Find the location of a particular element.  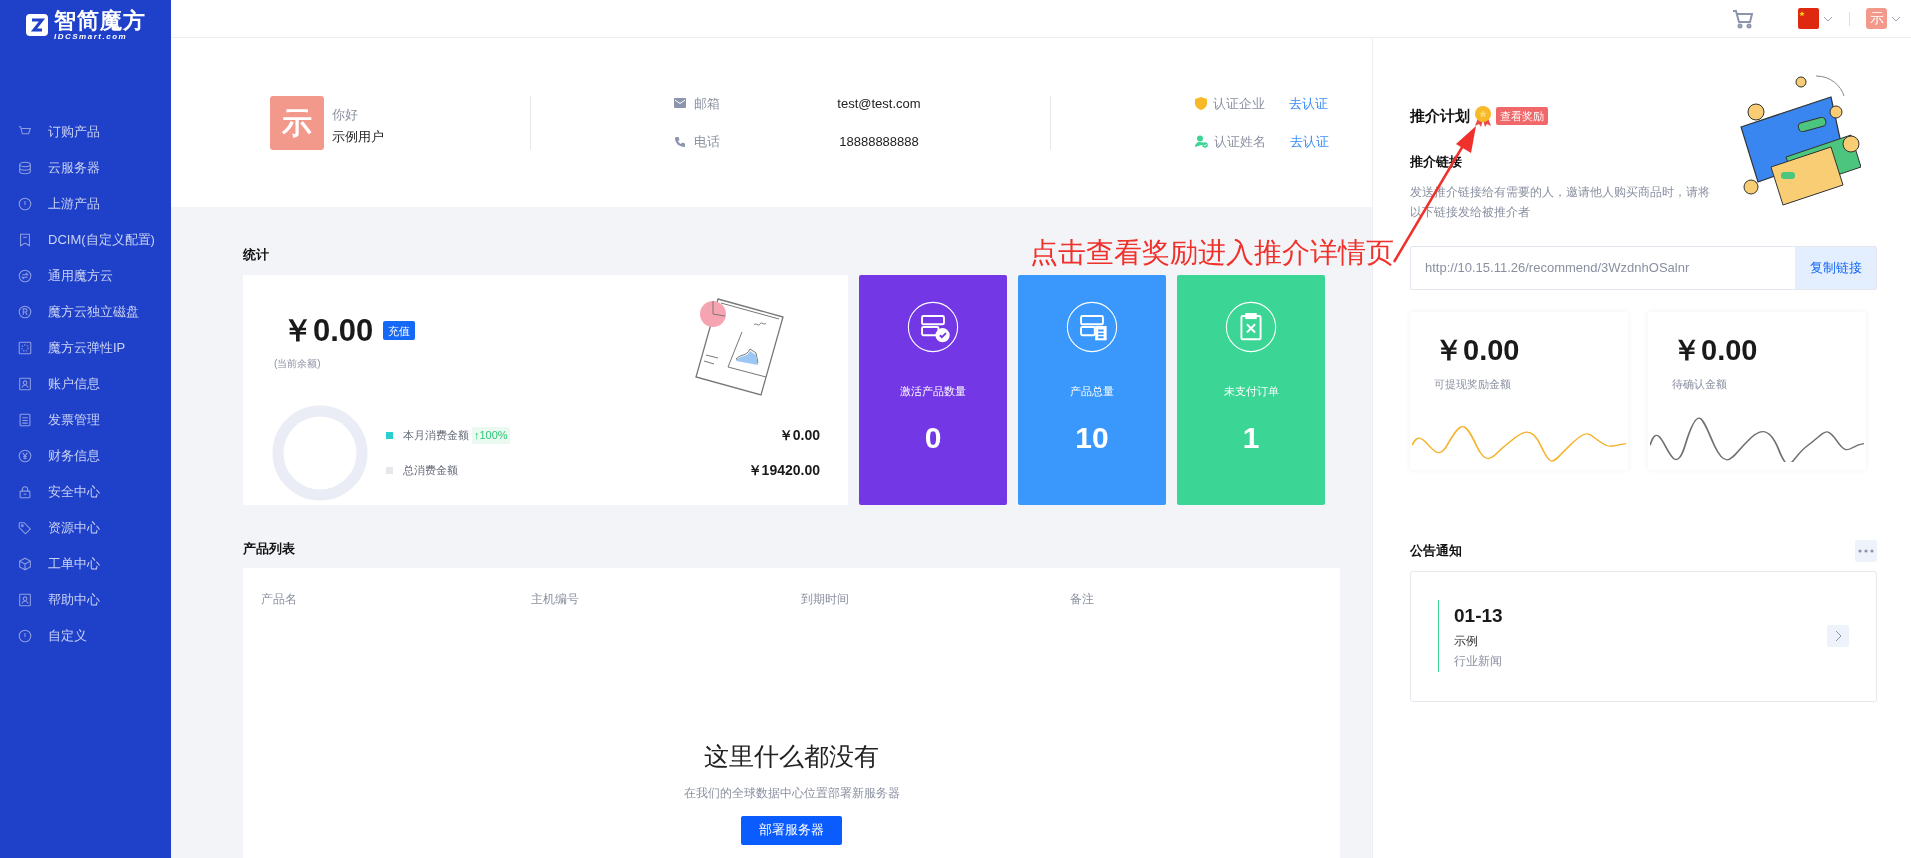

sidebar-item: 通用魔方云 is located at coordinates (85, 276).